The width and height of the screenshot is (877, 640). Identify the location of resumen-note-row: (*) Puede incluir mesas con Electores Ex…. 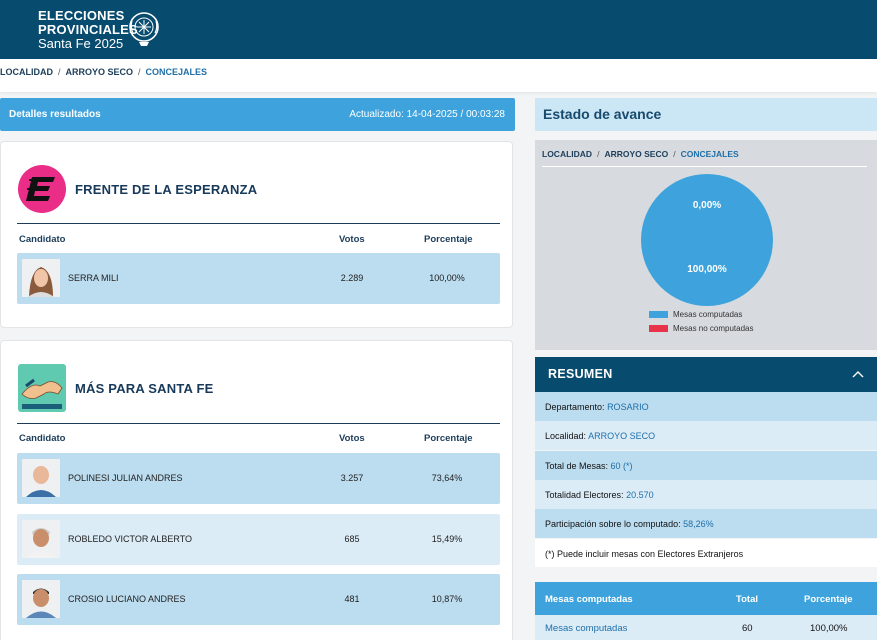
(706, 553).